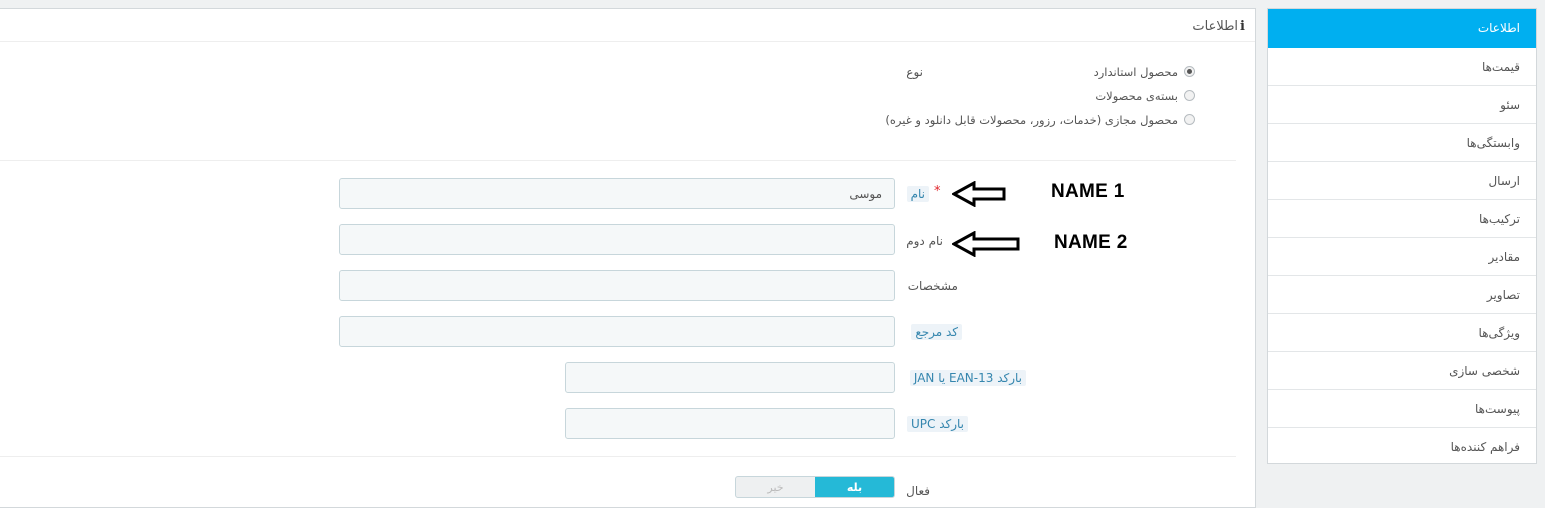 The height and width of the screenshot is (508, 1545). Describe the element at coordinates (1402, 181) in the screenshot. I see `sidebar-item-shipping: ارسال` at that location.